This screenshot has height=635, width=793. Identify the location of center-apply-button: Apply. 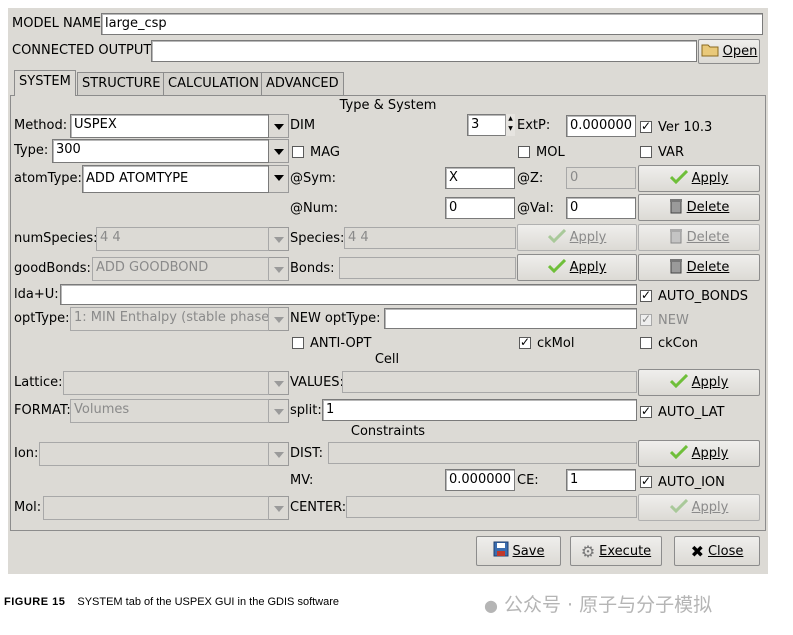
(699, 507).